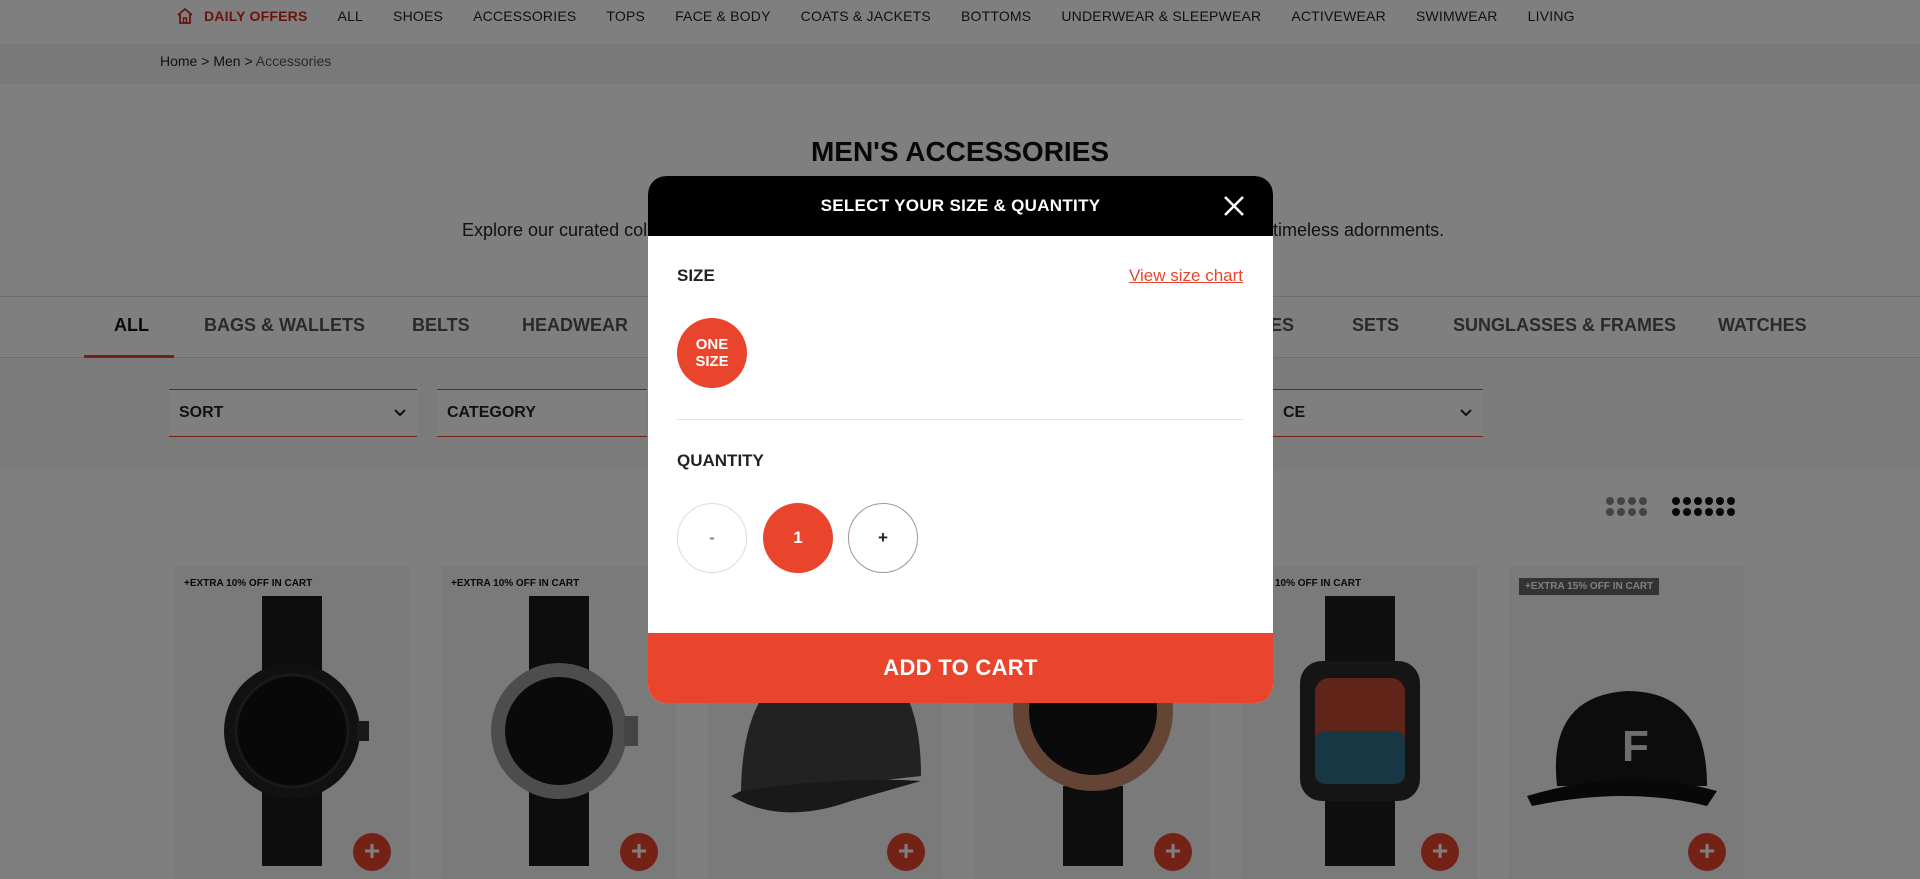 The image size is (1920, 879). Describe the element at coordinates (696, 275) in the screenshot. I see `size-label: SIZE` at that location.